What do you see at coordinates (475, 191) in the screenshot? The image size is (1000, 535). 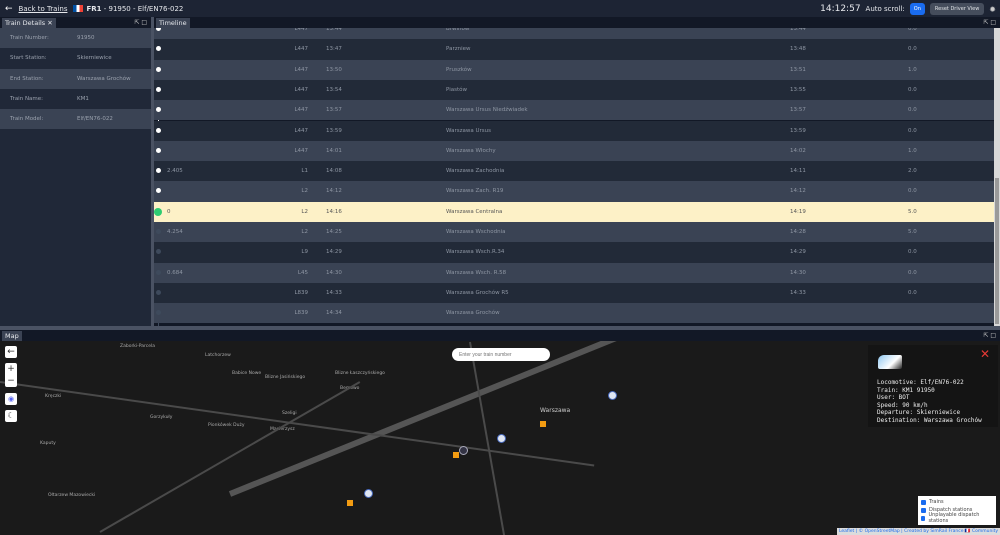 I see `station-name: Warszawa Zach. R19` at bounding box center [475, 191].